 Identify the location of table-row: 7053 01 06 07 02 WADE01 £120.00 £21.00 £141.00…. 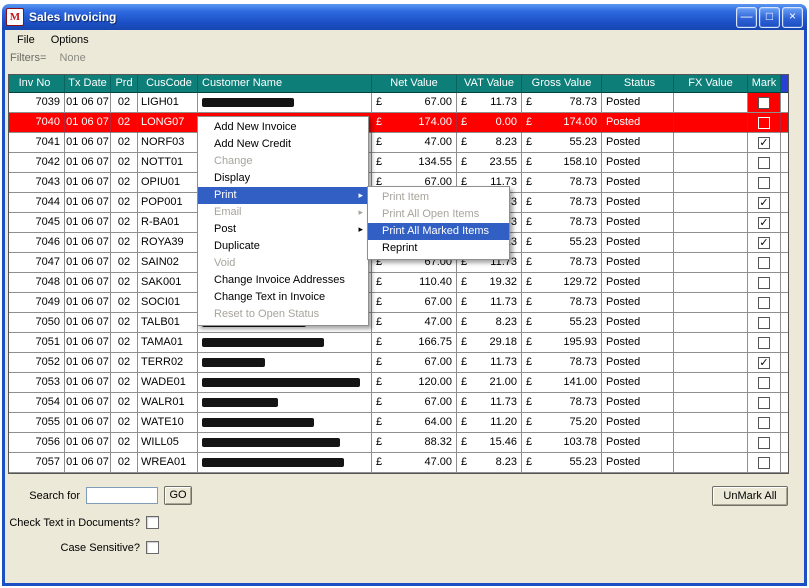
(398, 383).